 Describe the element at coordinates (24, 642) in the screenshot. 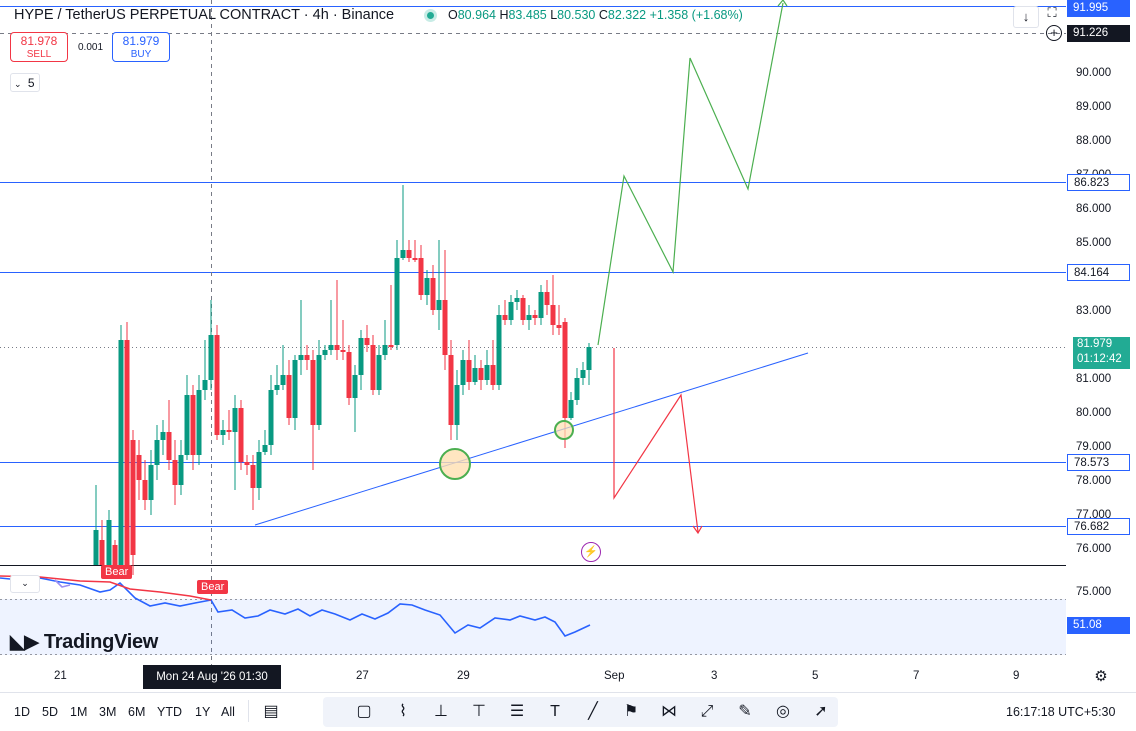

I see `tv-logo-icon: ◣▶` at that location.